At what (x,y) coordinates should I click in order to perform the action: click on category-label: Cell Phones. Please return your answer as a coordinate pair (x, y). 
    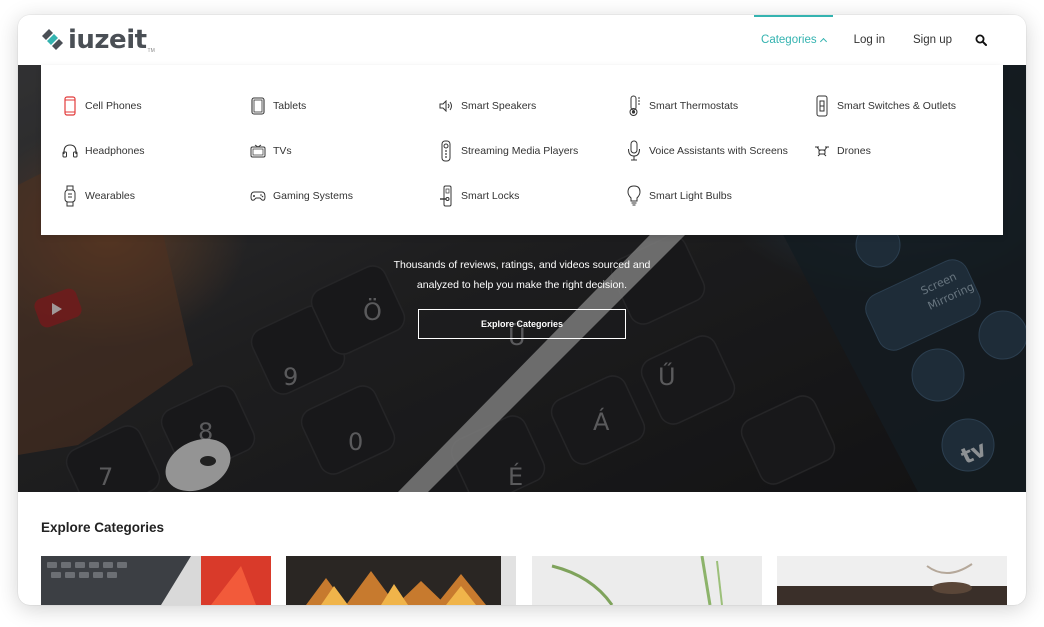
    Looking at the image, I should click on (113, 106).